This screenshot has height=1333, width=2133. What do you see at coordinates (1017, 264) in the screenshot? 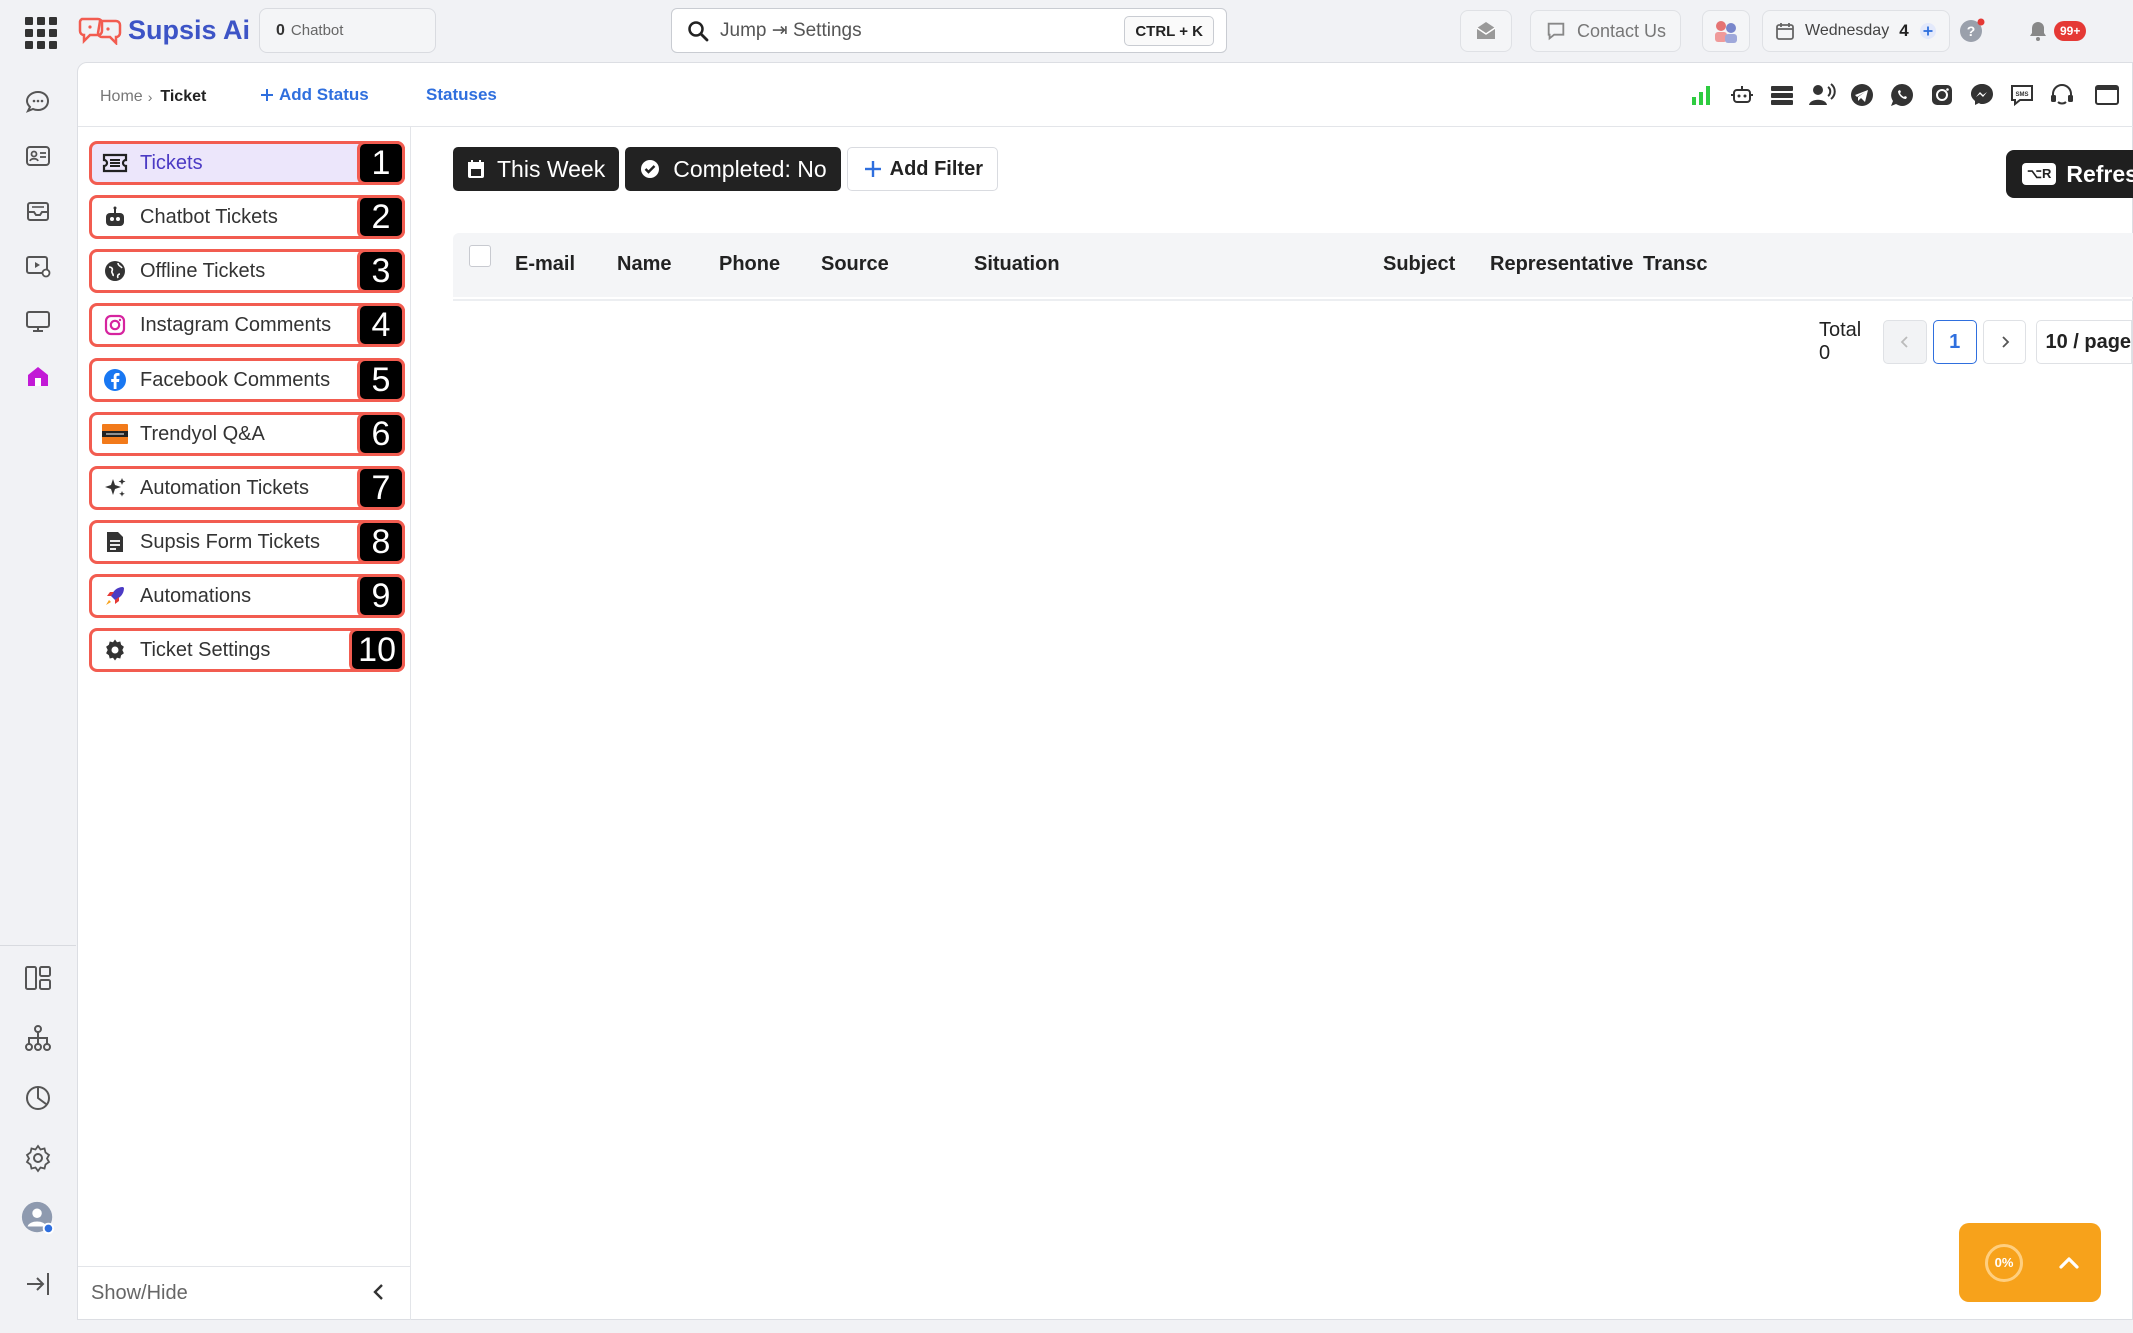
I see `column-header: Situation` at bounding box center [1017, 264].